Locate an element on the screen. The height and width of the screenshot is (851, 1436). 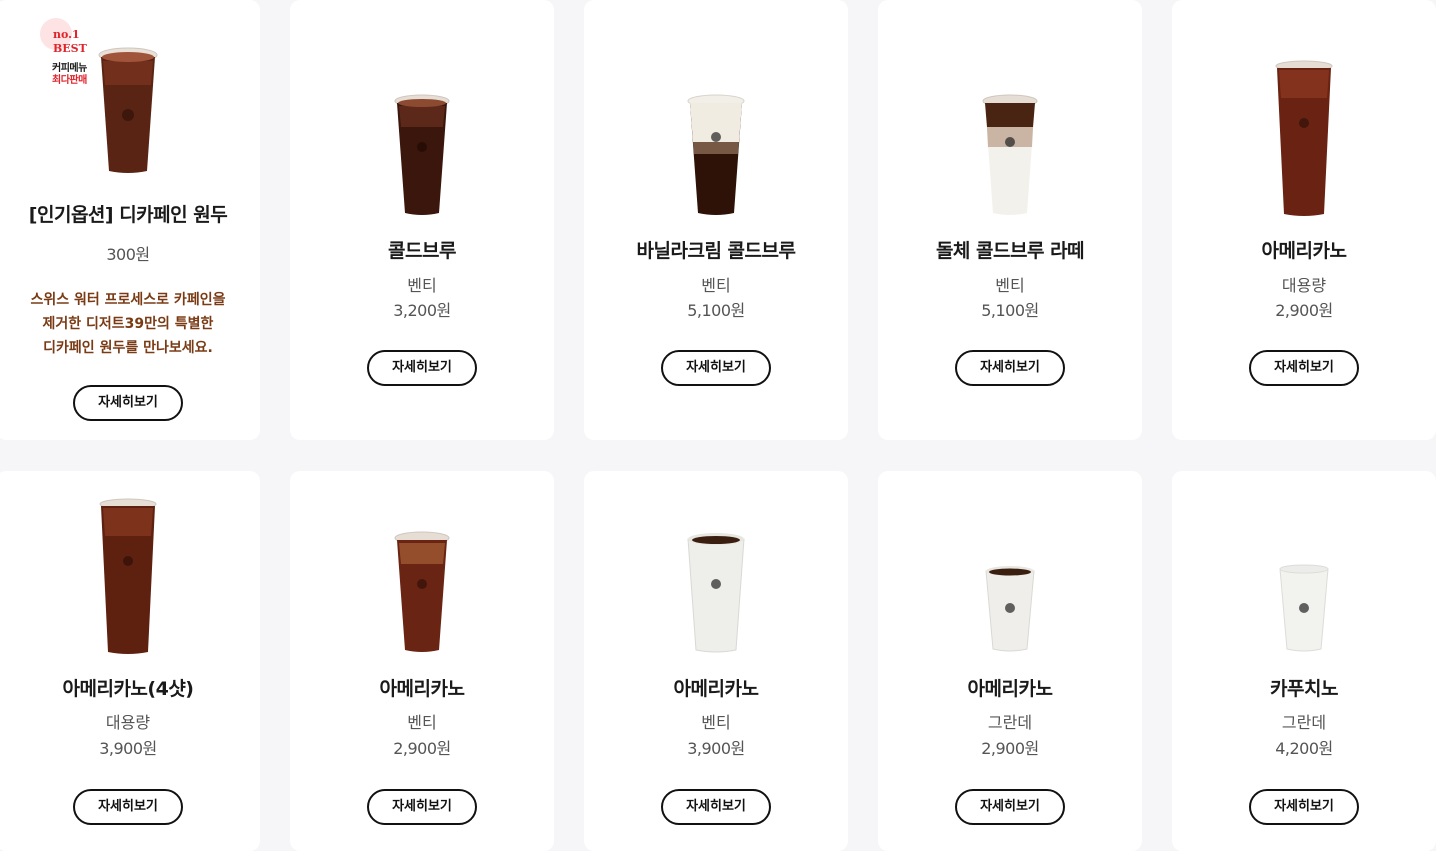
product-card: 바닐라크림 콜드브루 벤티 5,100원 자세히보기 is located at coordinates (716, 220).